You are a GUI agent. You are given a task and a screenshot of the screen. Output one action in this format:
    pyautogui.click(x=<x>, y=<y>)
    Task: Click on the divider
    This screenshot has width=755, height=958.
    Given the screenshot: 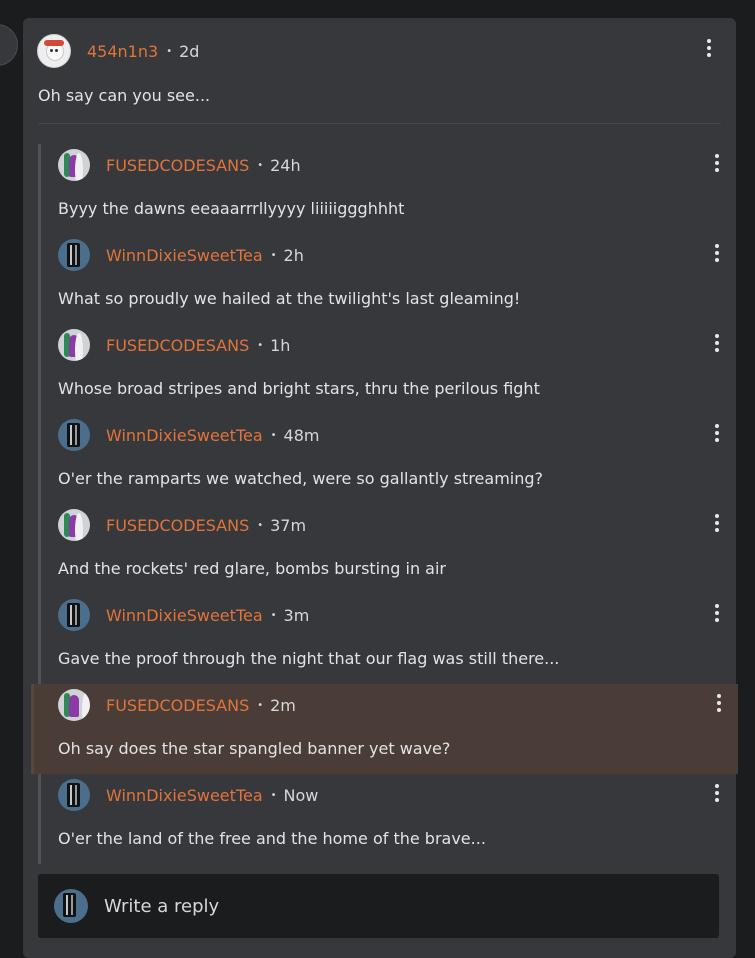 What is the action you would take?
    pyautogui.click(x=379, y=123)
    